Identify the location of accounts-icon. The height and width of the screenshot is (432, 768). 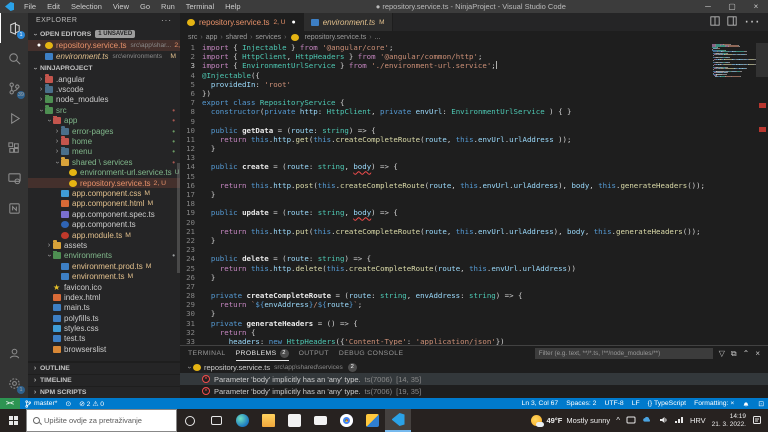
(14, 353).